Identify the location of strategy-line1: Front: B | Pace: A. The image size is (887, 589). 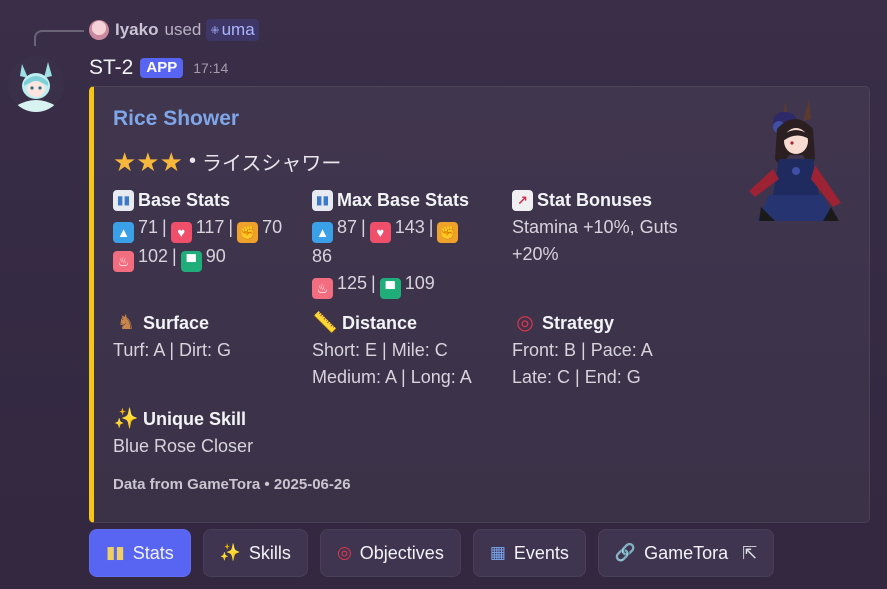
(582, 350).